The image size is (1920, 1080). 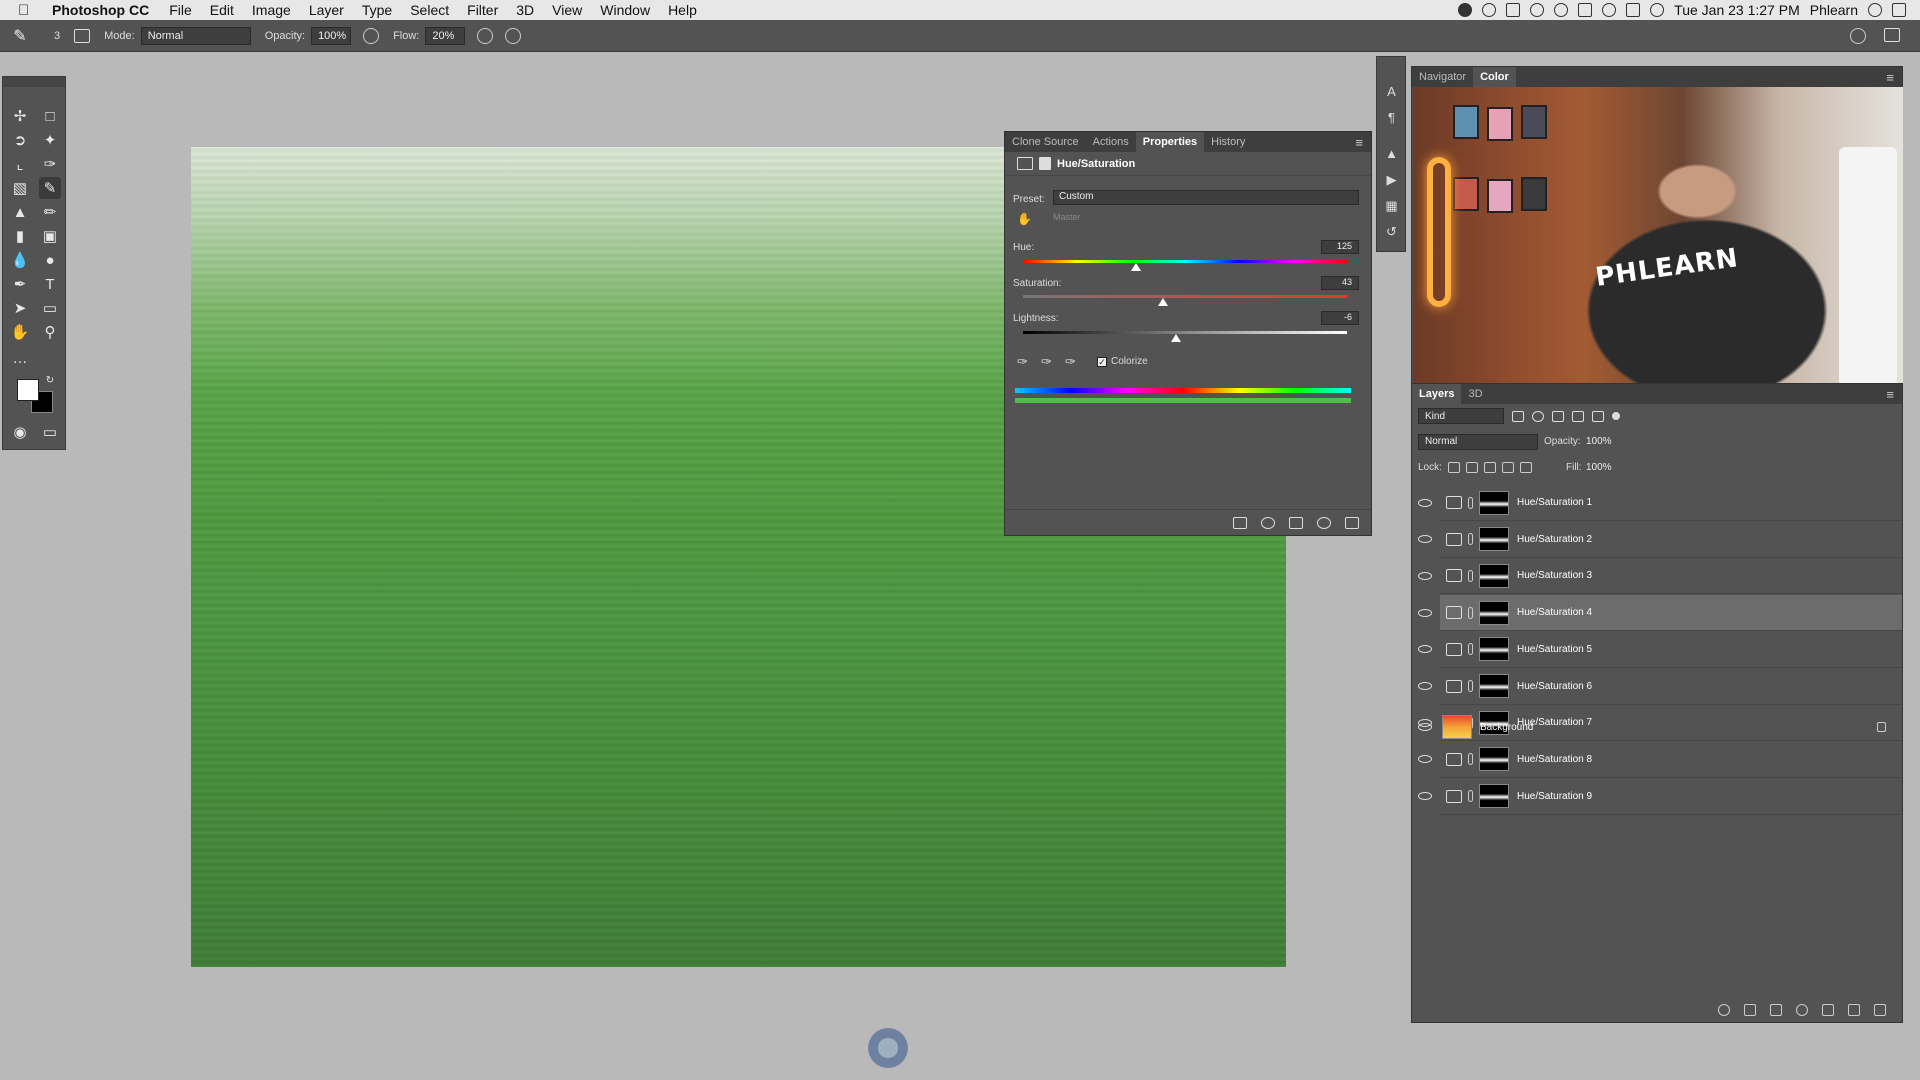 I want to click on layer-row: Hue/Saturation 9, so click(x=1660, y=797).